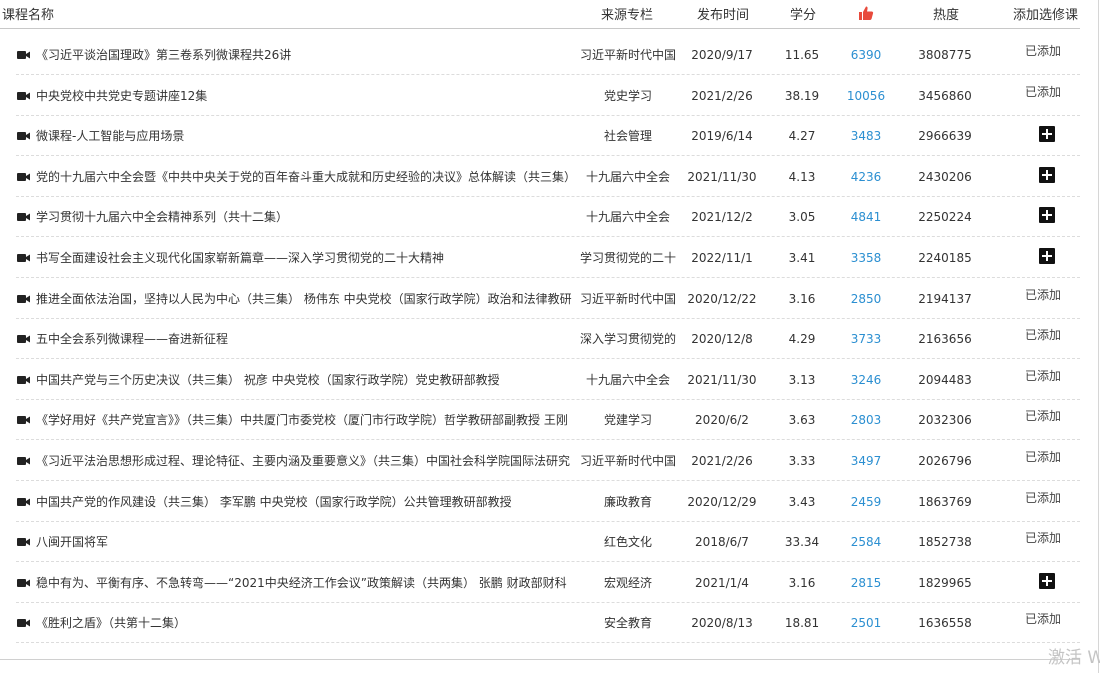 The image size is (1100, 673). Describe the element at coordinates (627, 501) in the screenshot. I see `source-column: 廉政教育` at that location.